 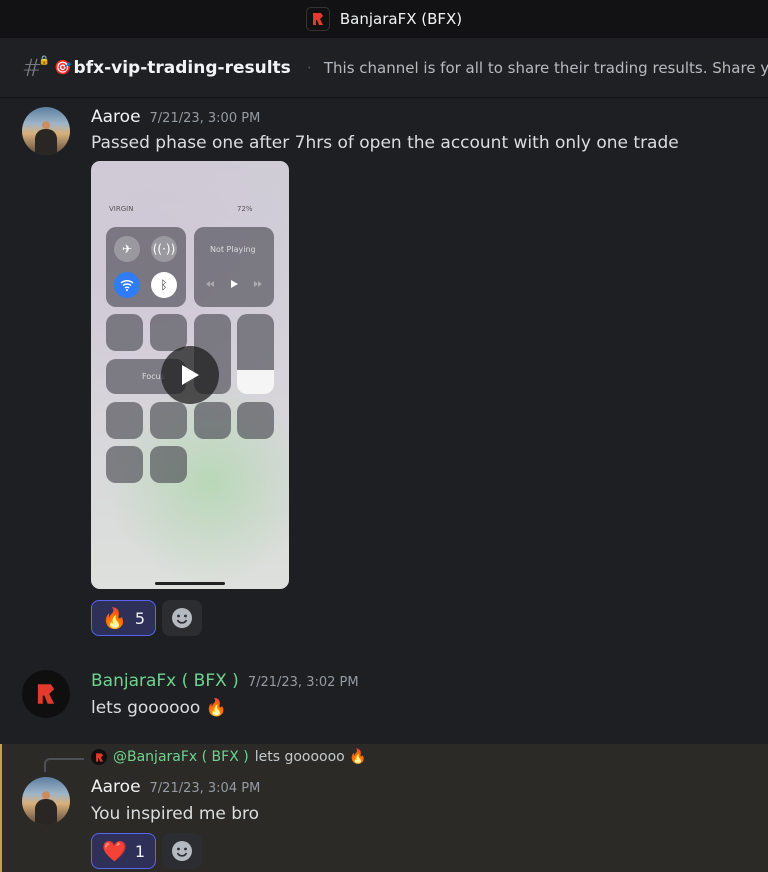 I want to click on fire-emoji: 🔥, so click(x=114, y=618).